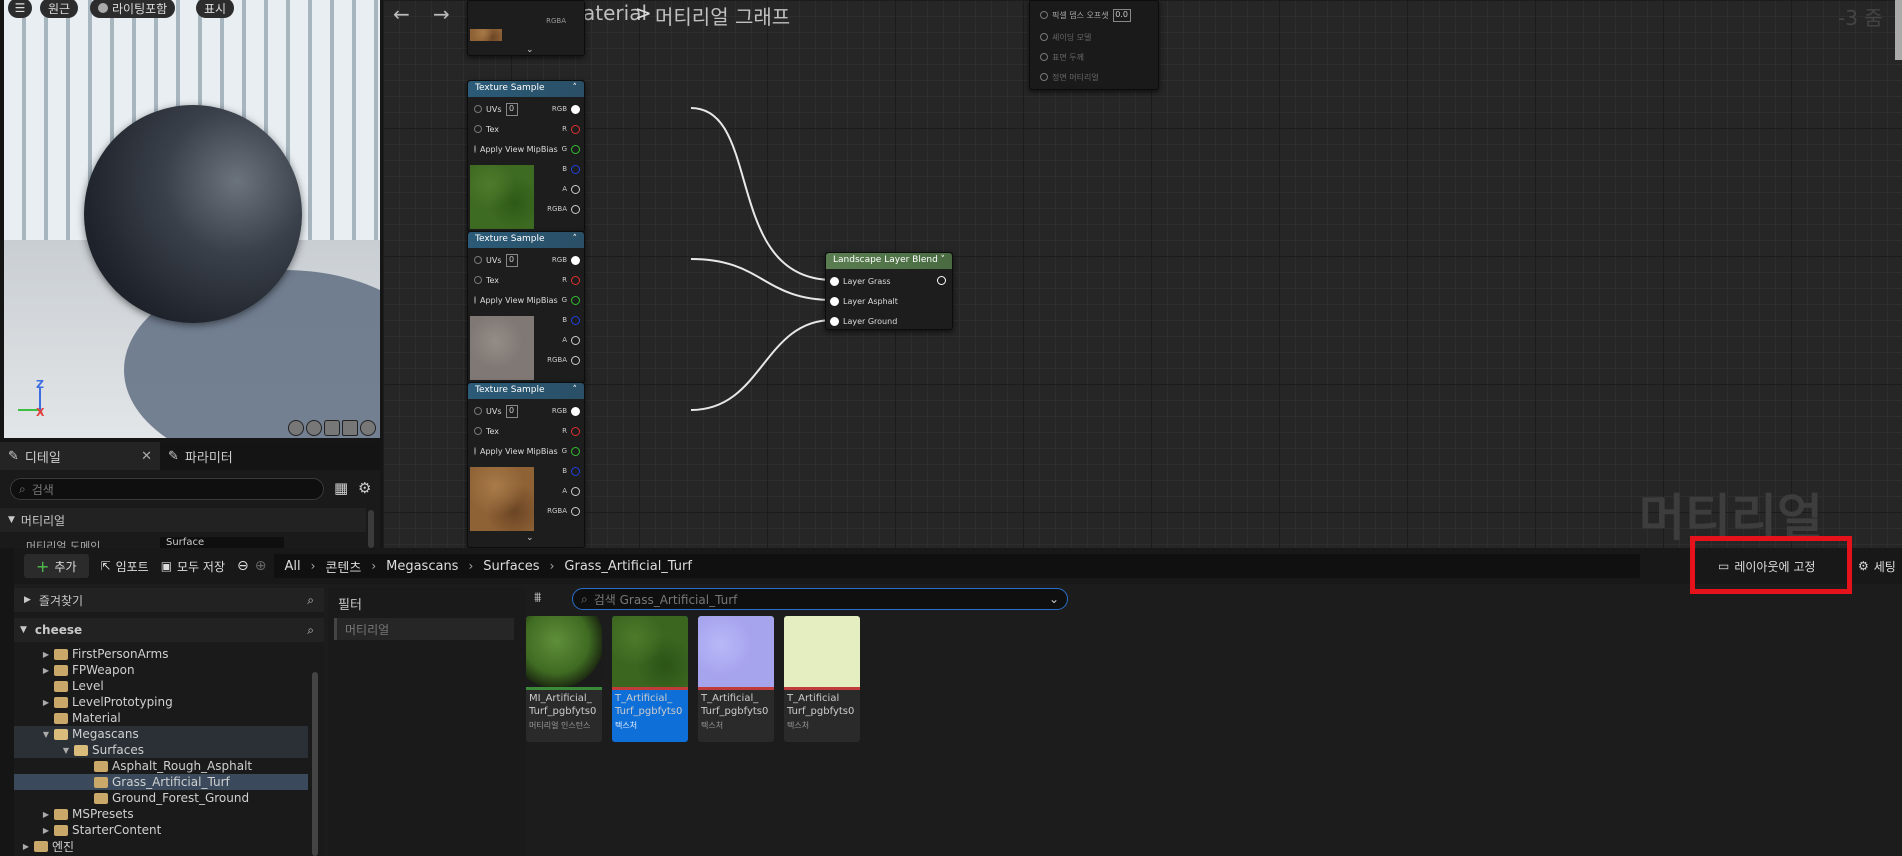  Describe the element at coordinates (80, 456) in the screenshot. I see `tab-details: ✎ 디테일 ✕` at that location.